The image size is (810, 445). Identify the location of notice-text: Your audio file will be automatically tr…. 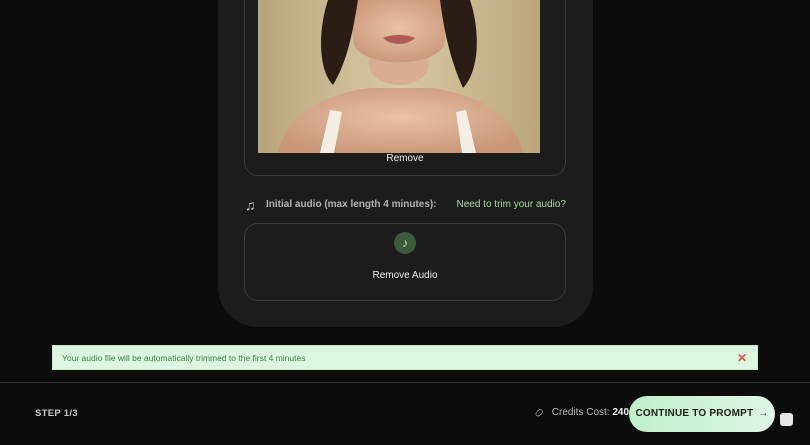
(184, 358).